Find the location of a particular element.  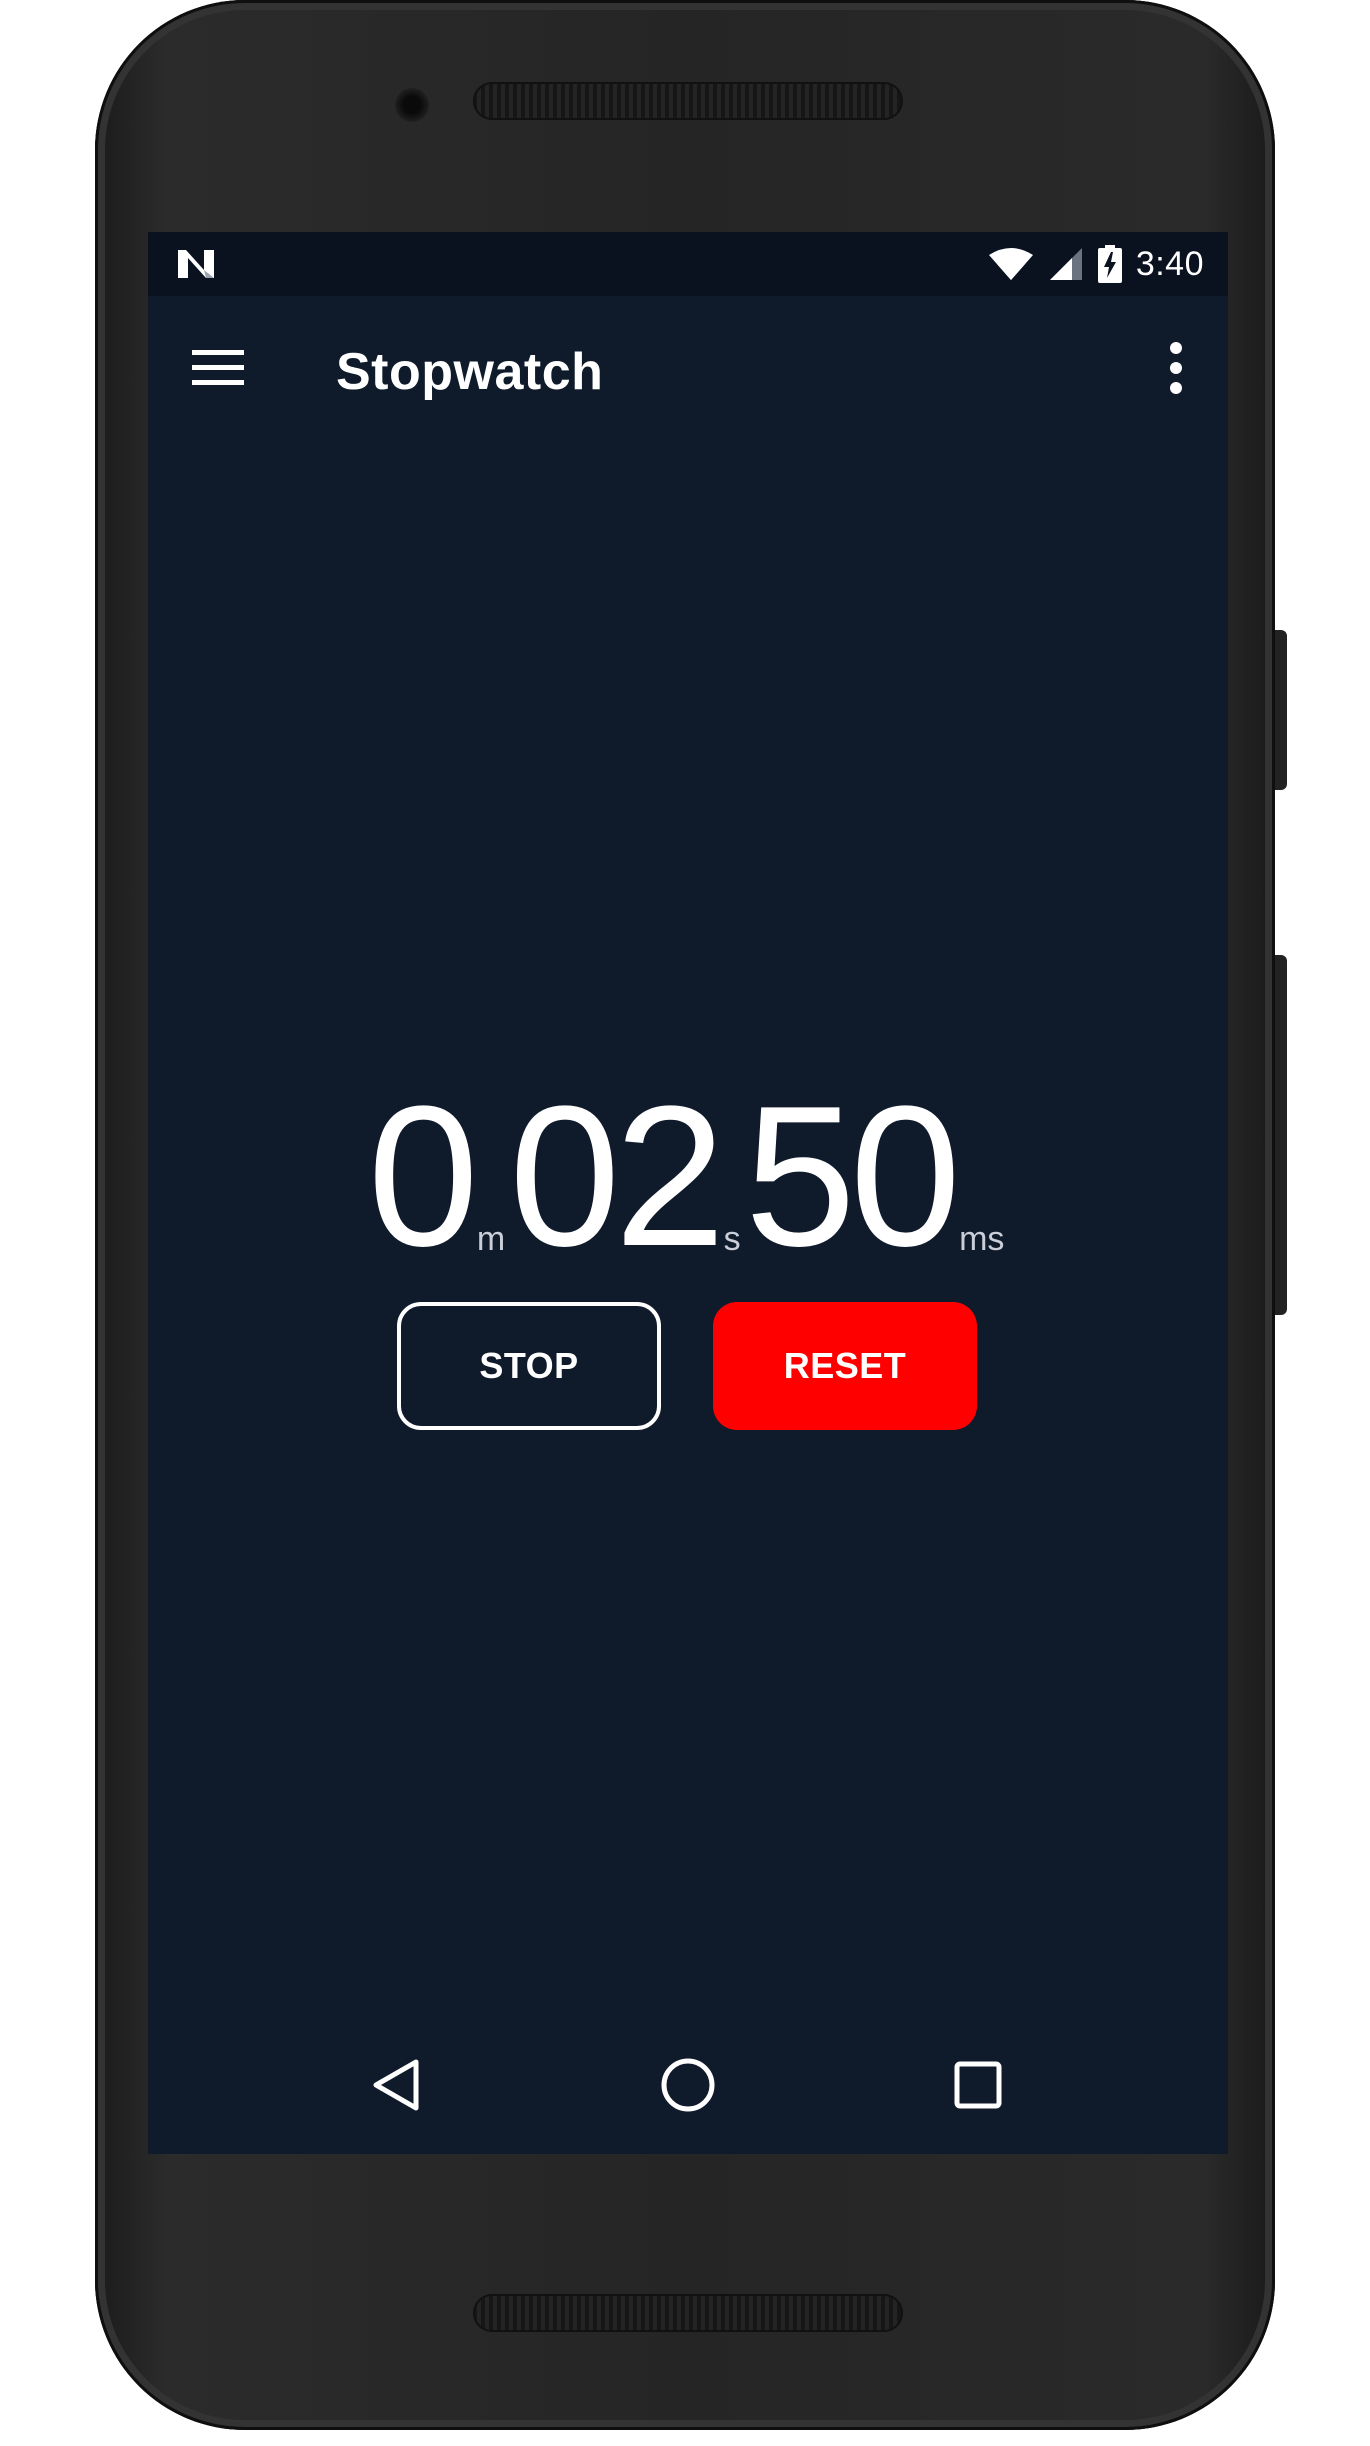

stop-button: STOP is located at coordinates (529, 1366).